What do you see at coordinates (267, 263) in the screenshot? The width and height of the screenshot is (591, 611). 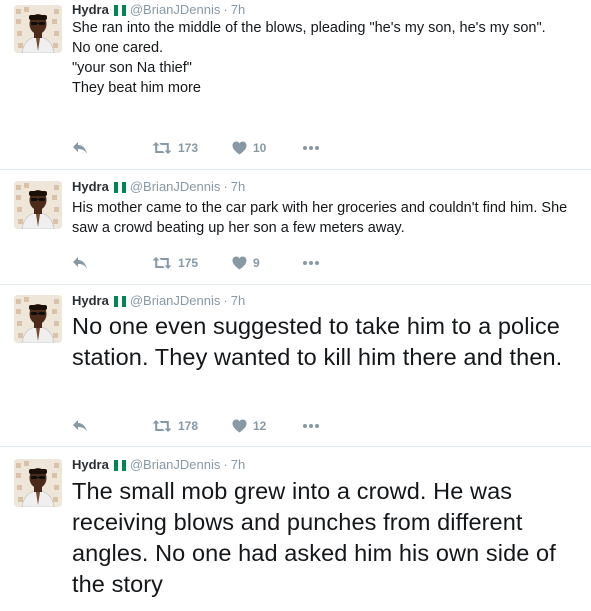 I see `like-button: 9` at bounding box center [267, 263].